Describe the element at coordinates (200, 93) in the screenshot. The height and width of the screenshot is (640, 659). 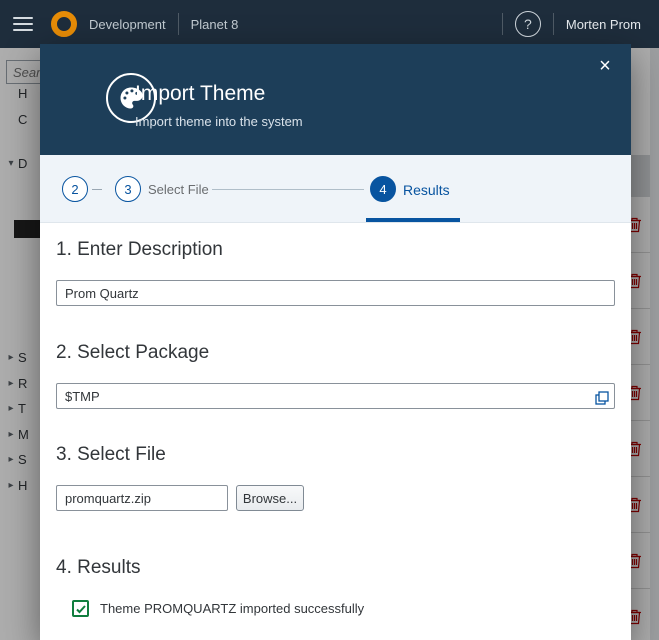
I see `dialog-title: Import Theme` at that location.